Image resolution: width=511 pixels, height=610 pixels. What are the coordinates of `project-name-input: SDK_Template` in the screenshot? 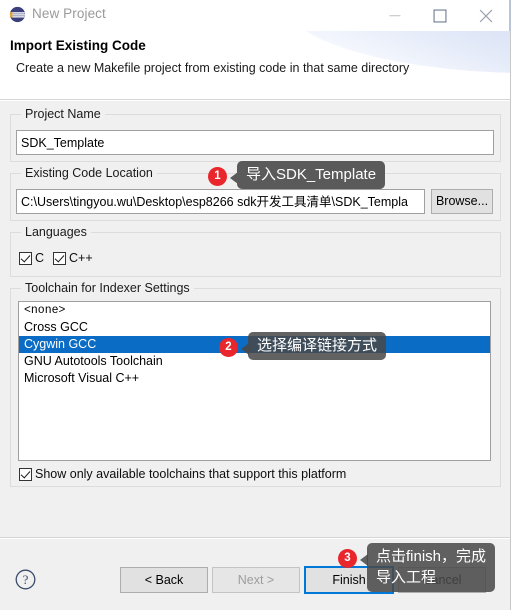 It's located at (255, 142).